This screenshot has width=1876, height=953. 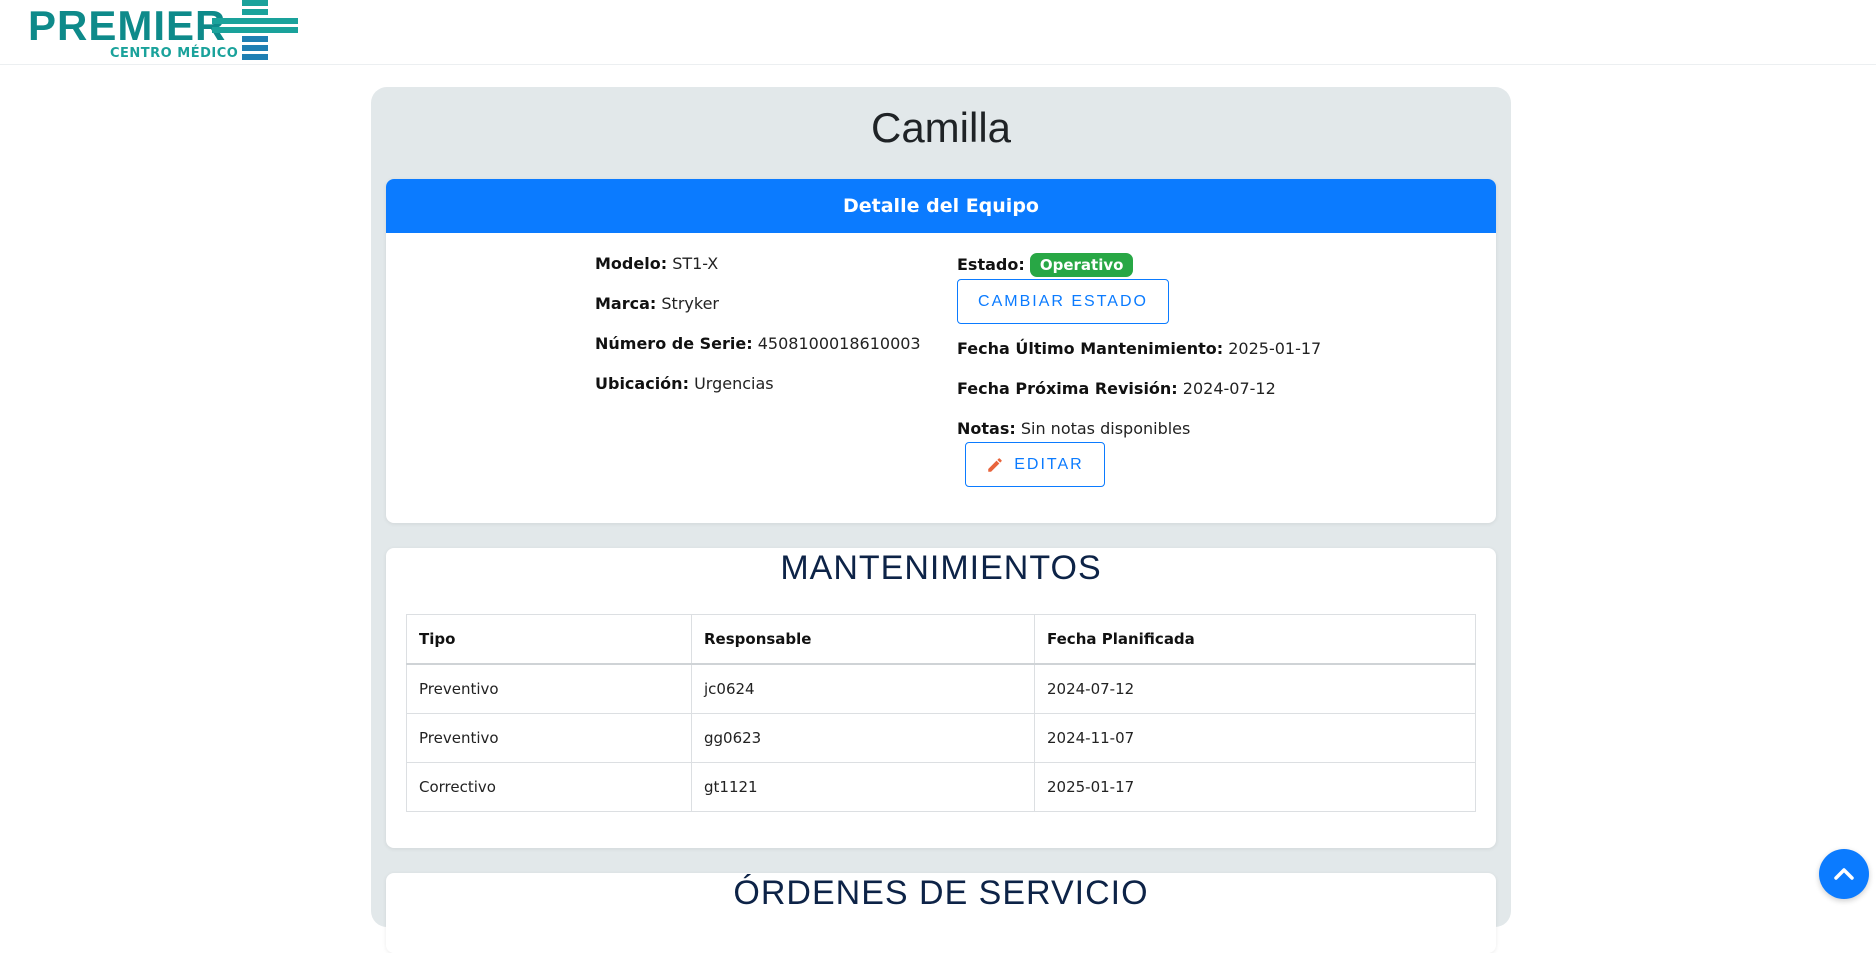 I want to click on editar-button-label: EDITAR, so click(x=1049, y=464).